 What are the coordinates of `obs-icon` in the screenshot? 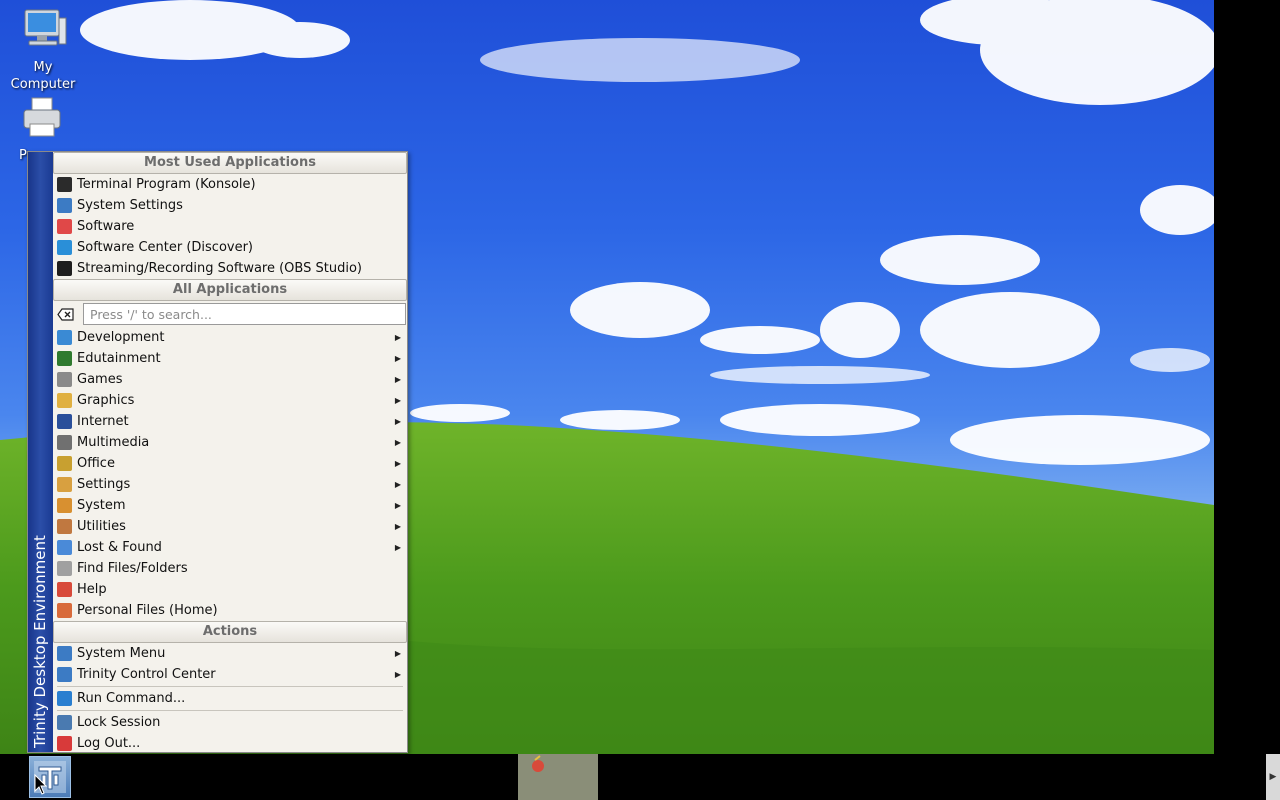 It's located at (64, 268).